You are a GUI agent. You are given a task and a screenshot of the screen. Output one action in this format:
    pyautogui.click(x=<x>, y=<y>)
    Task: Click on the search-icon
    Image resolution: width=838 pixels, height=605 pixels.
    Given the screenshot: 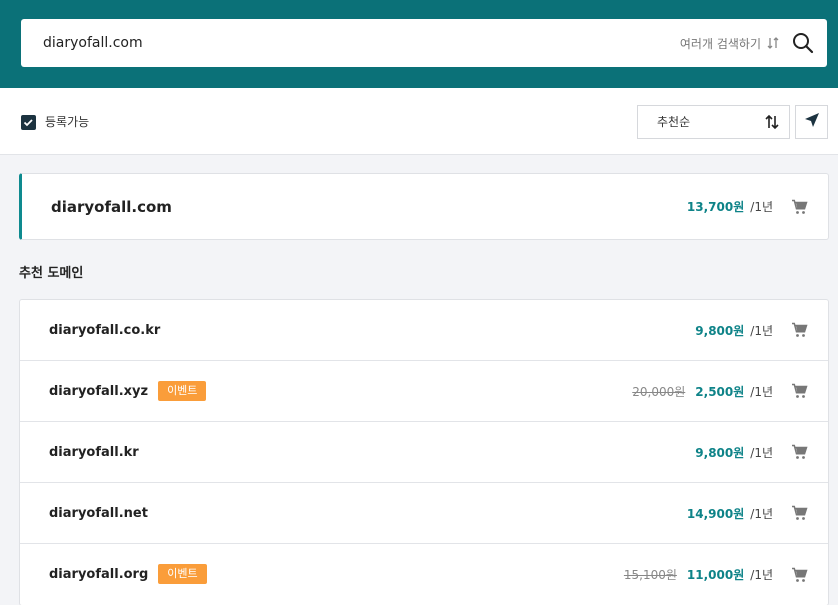 What is the action you would take?
    pyautogui.click(x=803, y=46)
    